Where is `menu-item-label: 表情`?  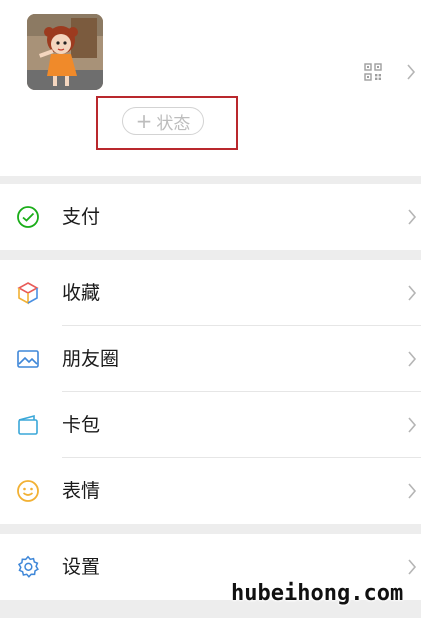 menu-item-label: 表情 is located at coordinates (81, 491).